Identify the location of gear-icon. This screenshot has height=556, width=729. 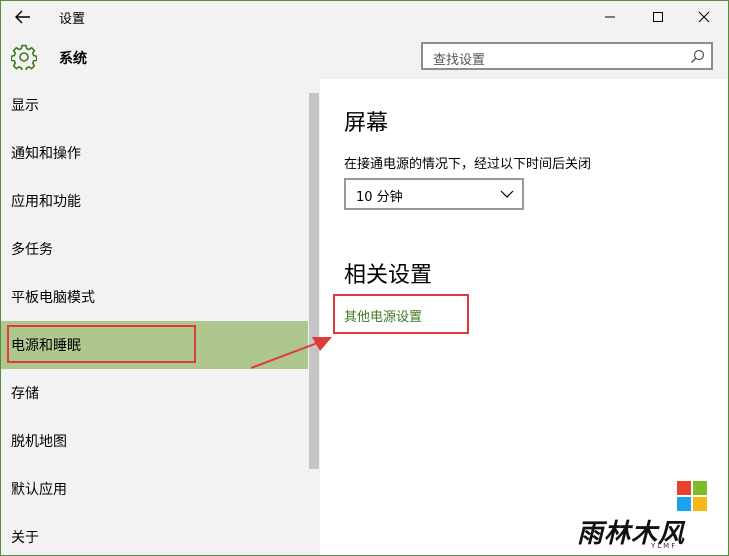
(24, 57).